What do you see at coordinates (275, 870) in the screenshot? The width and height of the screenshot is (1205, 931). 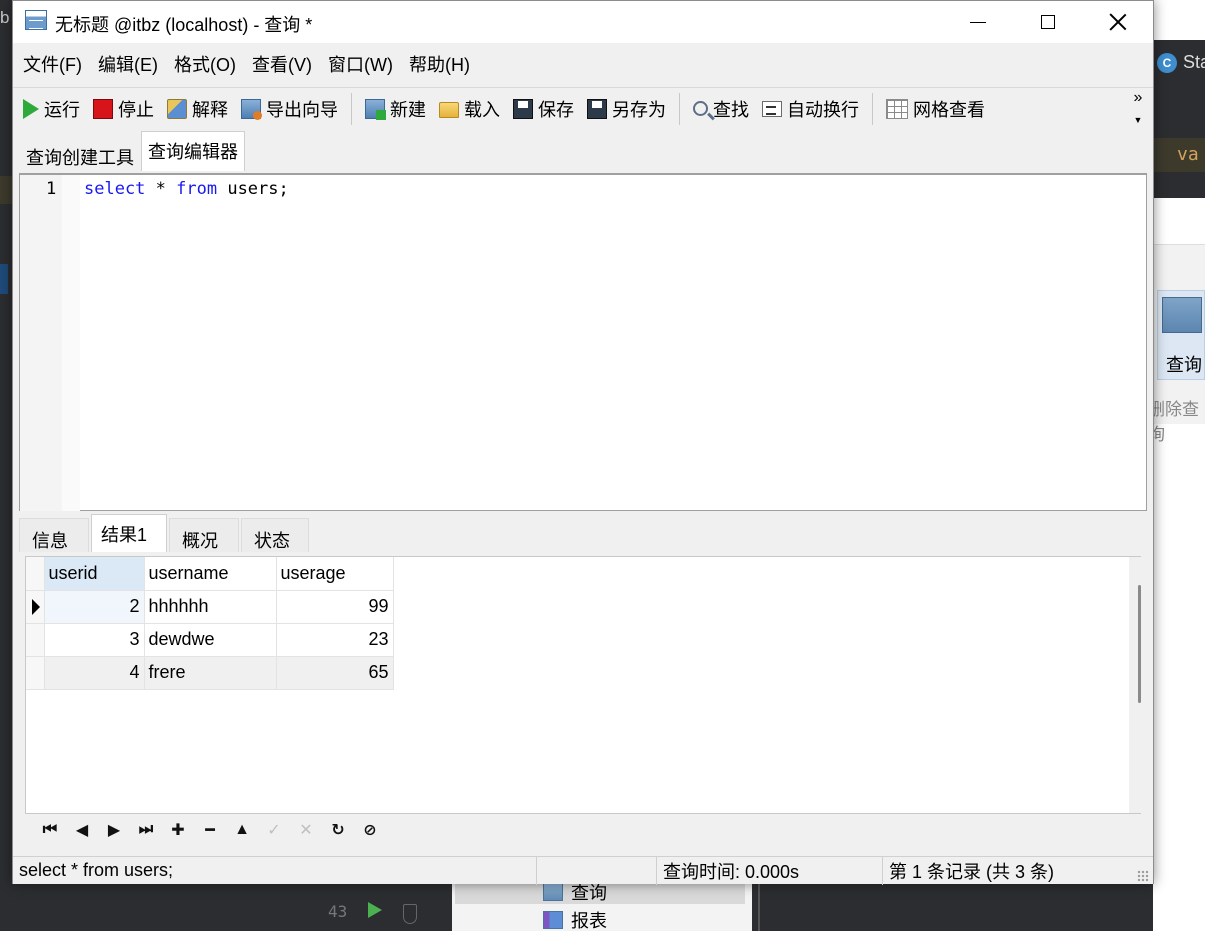 I see `status-sql: select * from users;` at bounding box center [275, 870].